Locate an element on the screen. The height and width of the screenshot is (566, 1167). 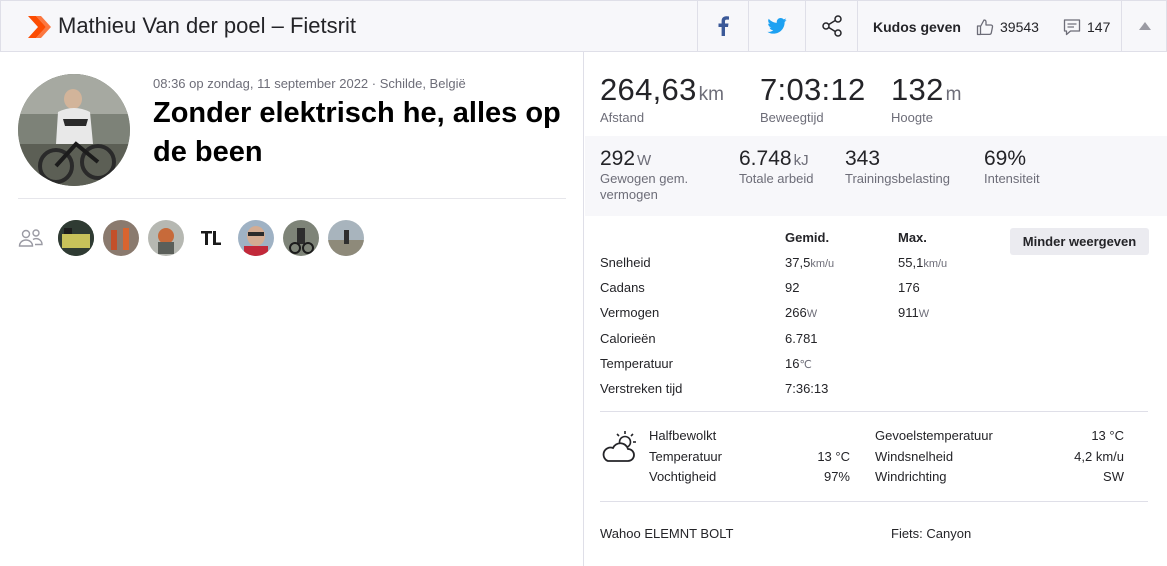
detail-label: Cadans is located at coordinates (622, 287).